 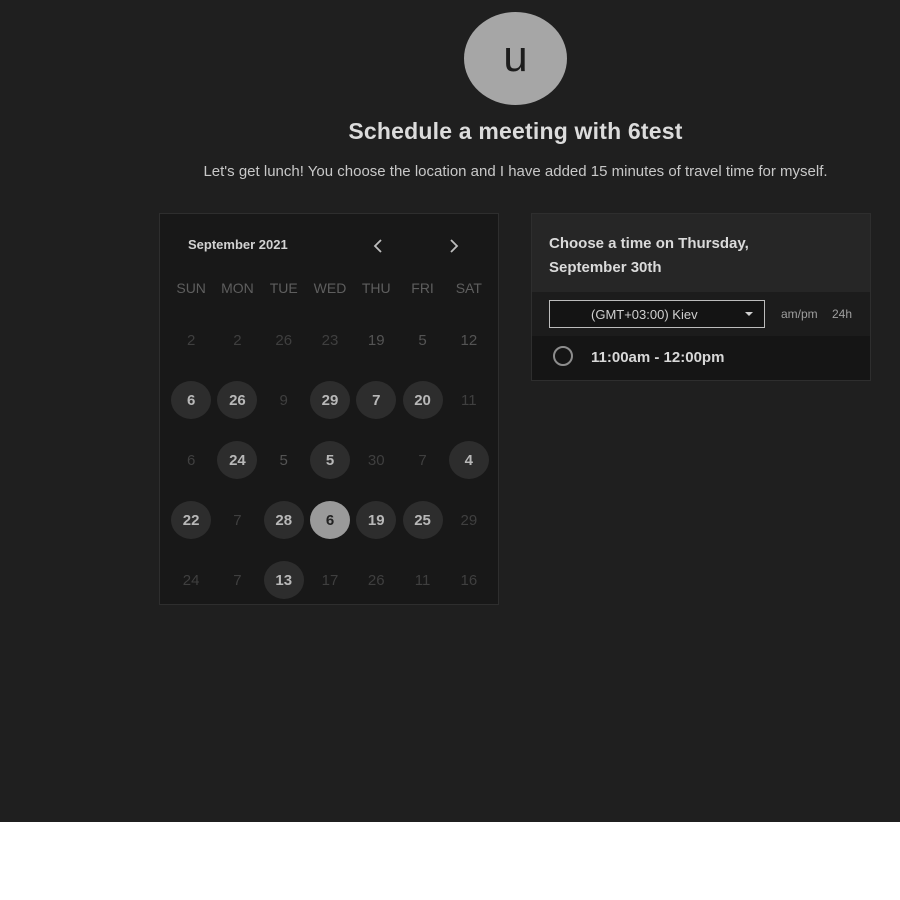 What do you see at coordinates (468, 288) in the screenshot?
I see `weekday-label: SAT` at bounding box center [468, 288].